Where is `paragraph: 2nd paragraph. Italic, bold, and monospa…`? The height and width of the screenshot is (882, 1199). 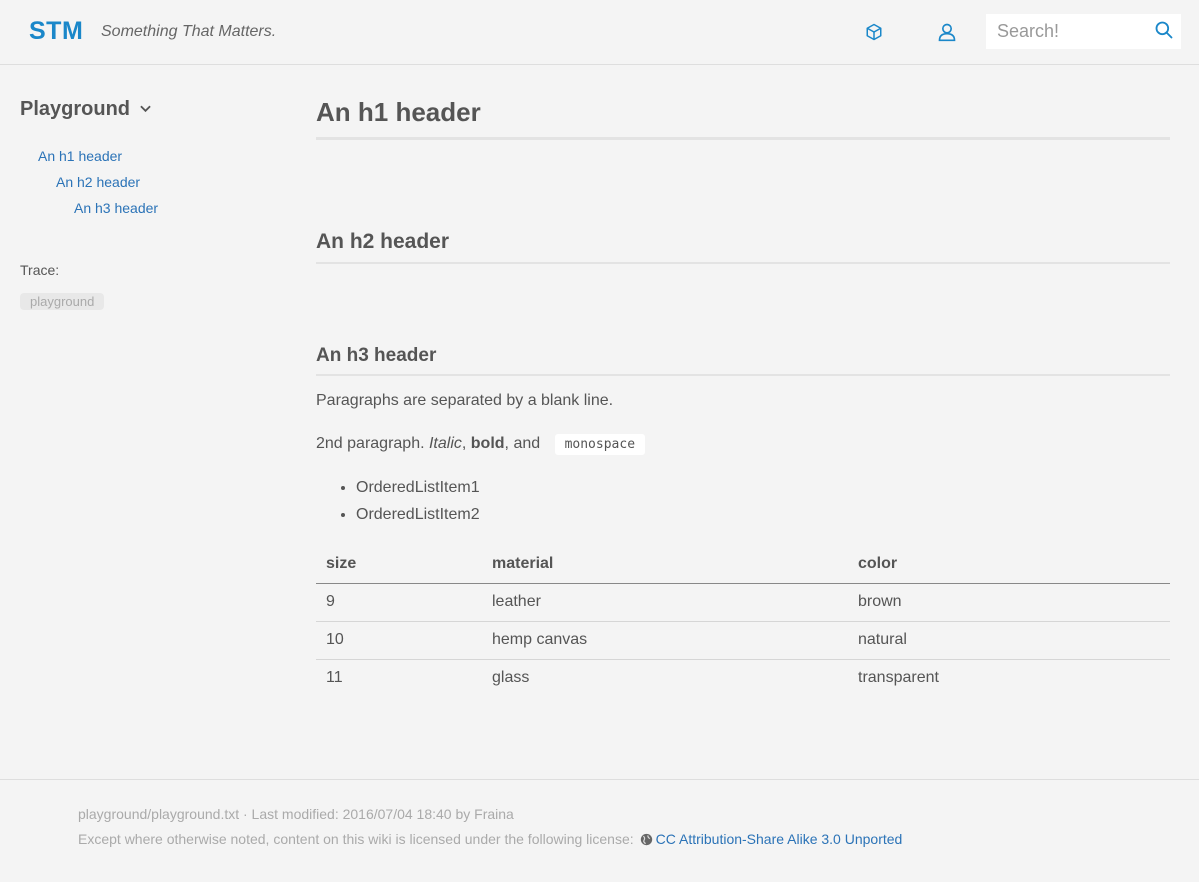
paragraph: 2nd paragraph. Italic, bold, and monospa… is located at coordinates (481, 444).